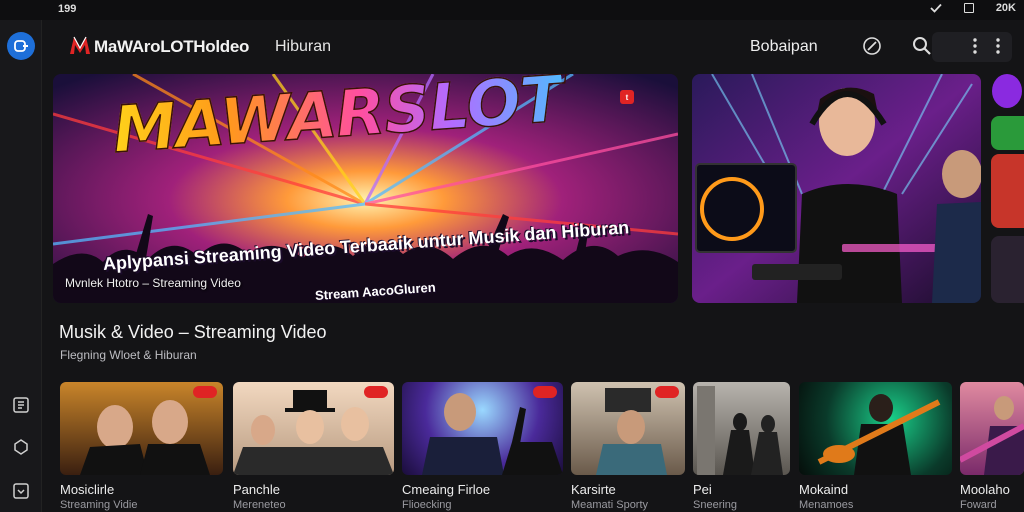  What do you see at coordinates (172, 46) in the screenshot?
I see `app-title: MaWAroLOTHoldeo` at bounding box center [172, 46].